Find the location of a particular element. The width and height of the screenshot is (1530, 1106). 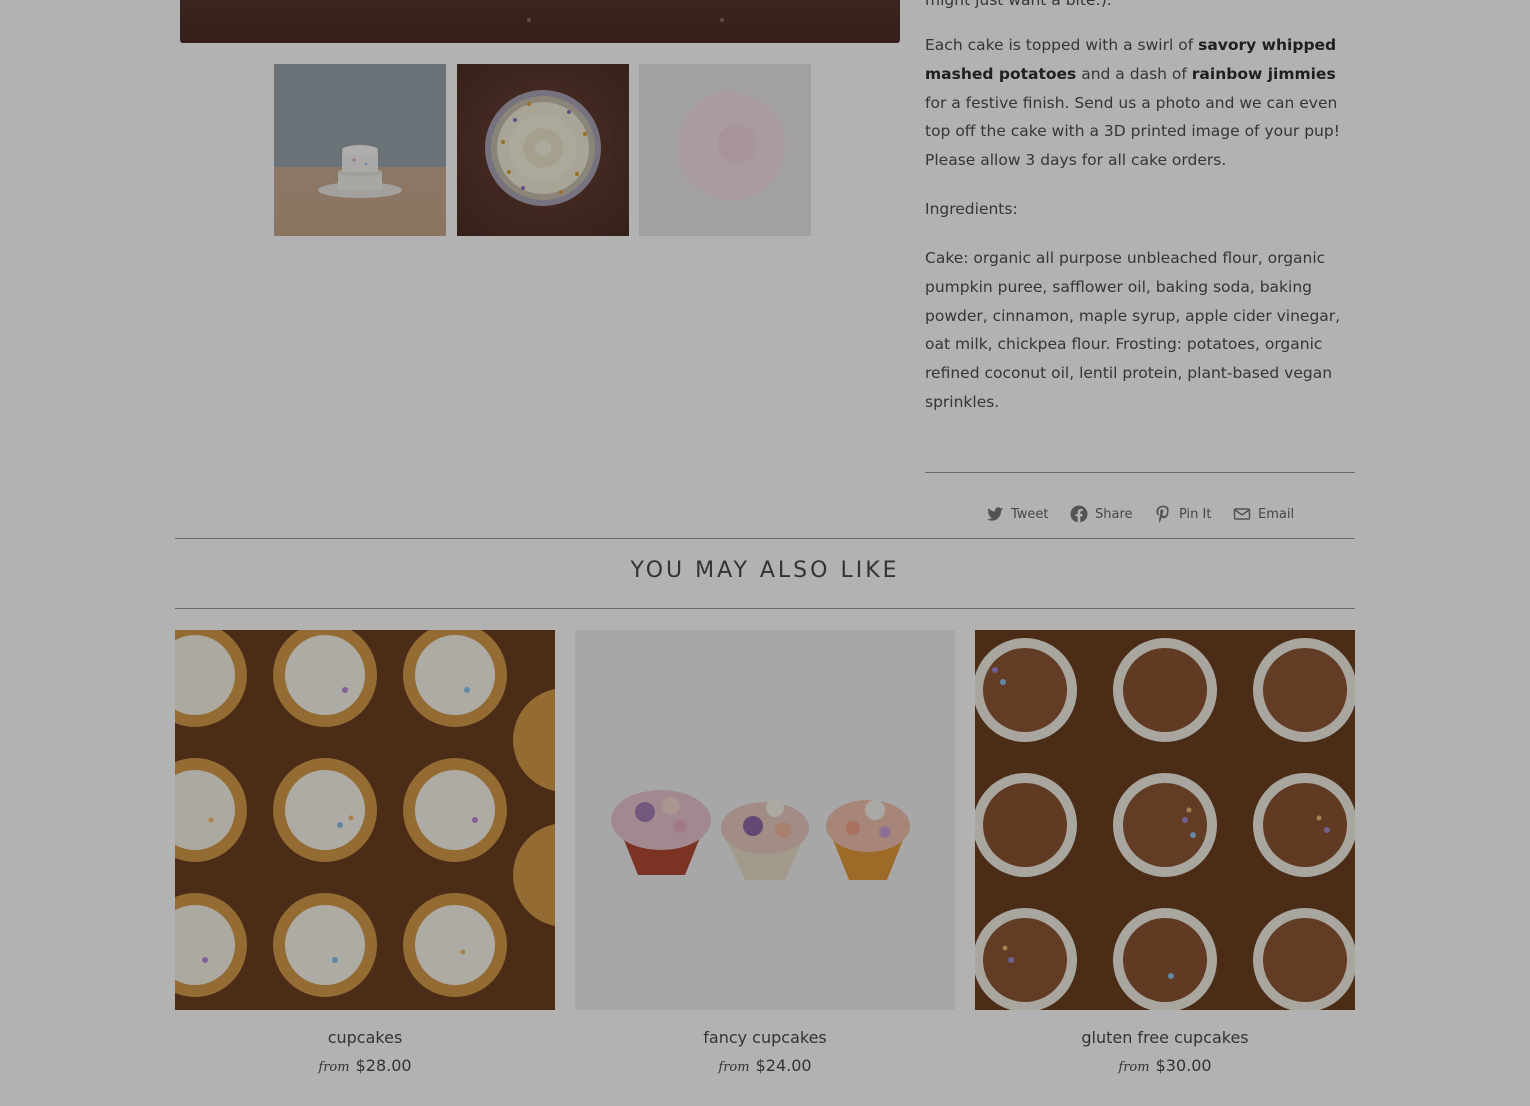

product-name: gluten free cupcakes is located at coordinates (1165, 1037).